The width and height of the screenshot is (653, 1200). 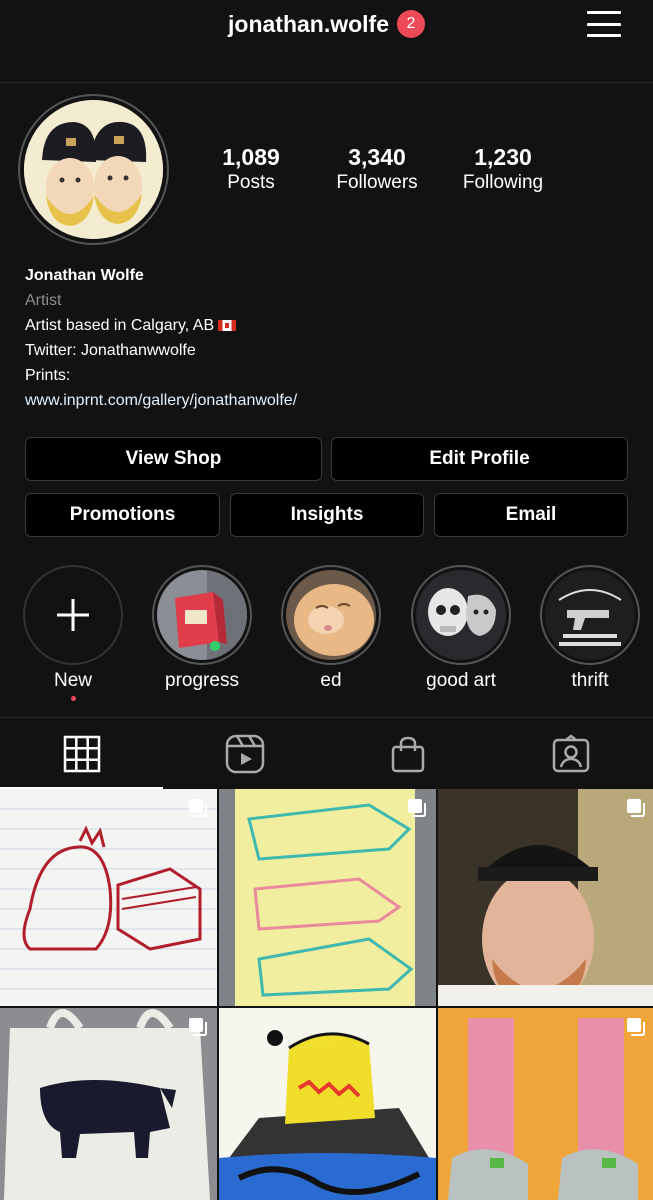 What do you see at coordinates (326, 41) in the screenshot?
I see `top-bar: jonathan.wolfe 2` at bounding box center [326, 41].